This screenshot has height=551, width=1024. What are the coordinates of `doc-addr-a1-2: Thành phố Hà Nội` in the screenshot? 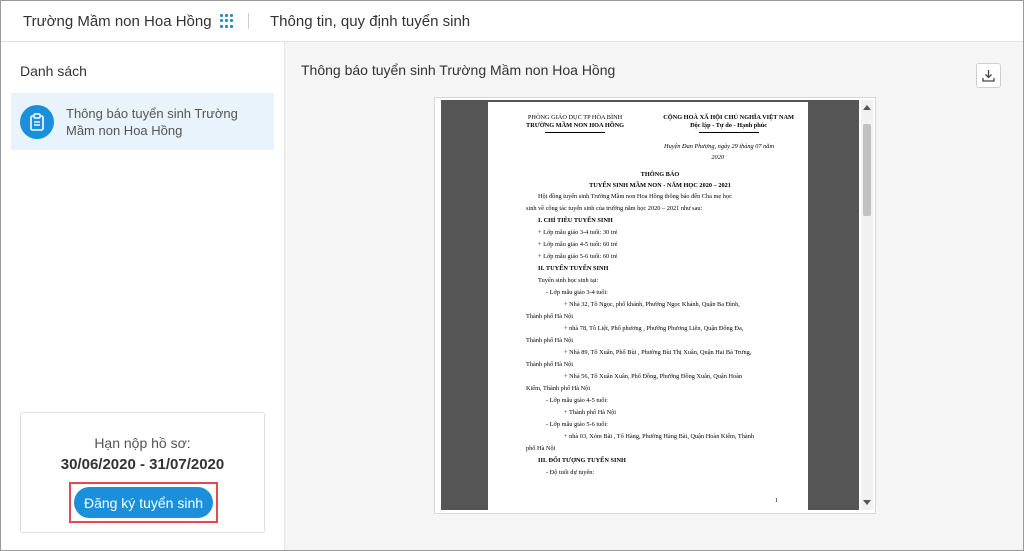 It's located at (550, 316).